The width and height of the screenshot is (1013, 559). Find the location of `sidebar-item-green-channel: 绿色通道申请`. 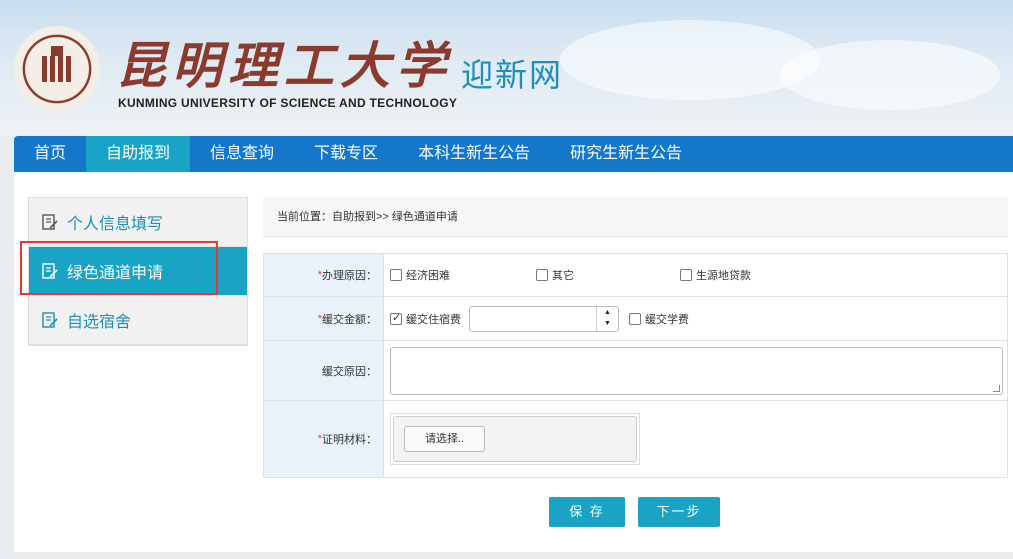

sidebar-item-green-channel: 绿色通道申请 is located at coordinates (138, 271).